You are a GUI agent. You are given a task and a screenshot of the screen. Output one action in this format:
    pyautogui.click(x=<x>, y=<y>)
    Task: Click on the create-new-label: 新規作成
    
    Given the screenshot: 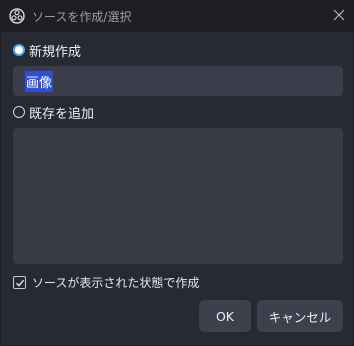 What is the action you would take?
    pyautogui.click(x=55, y=52)
    